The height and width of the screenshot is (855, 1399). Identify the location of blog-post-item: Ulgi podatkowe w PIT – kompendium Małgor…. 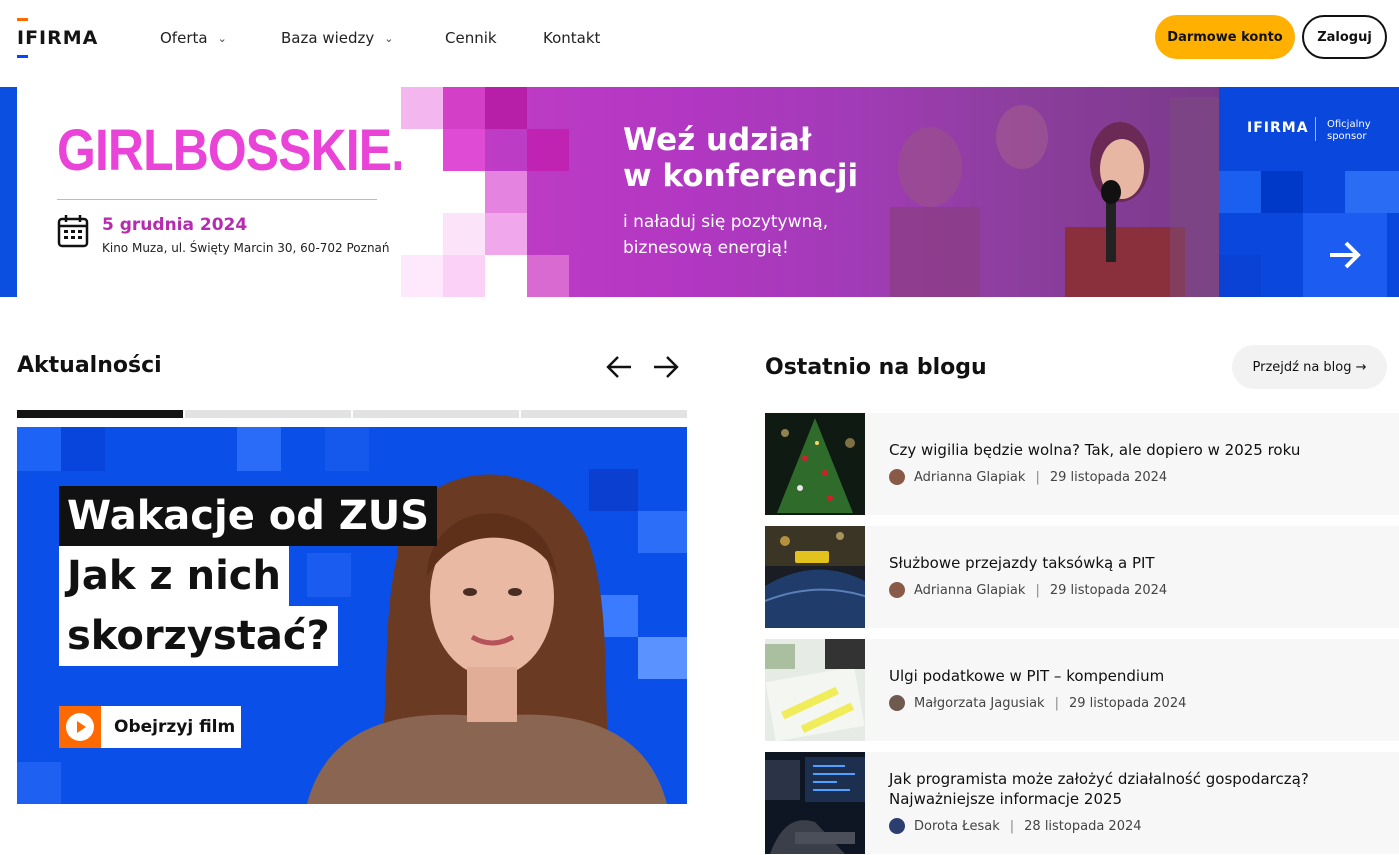
(1082, 690).